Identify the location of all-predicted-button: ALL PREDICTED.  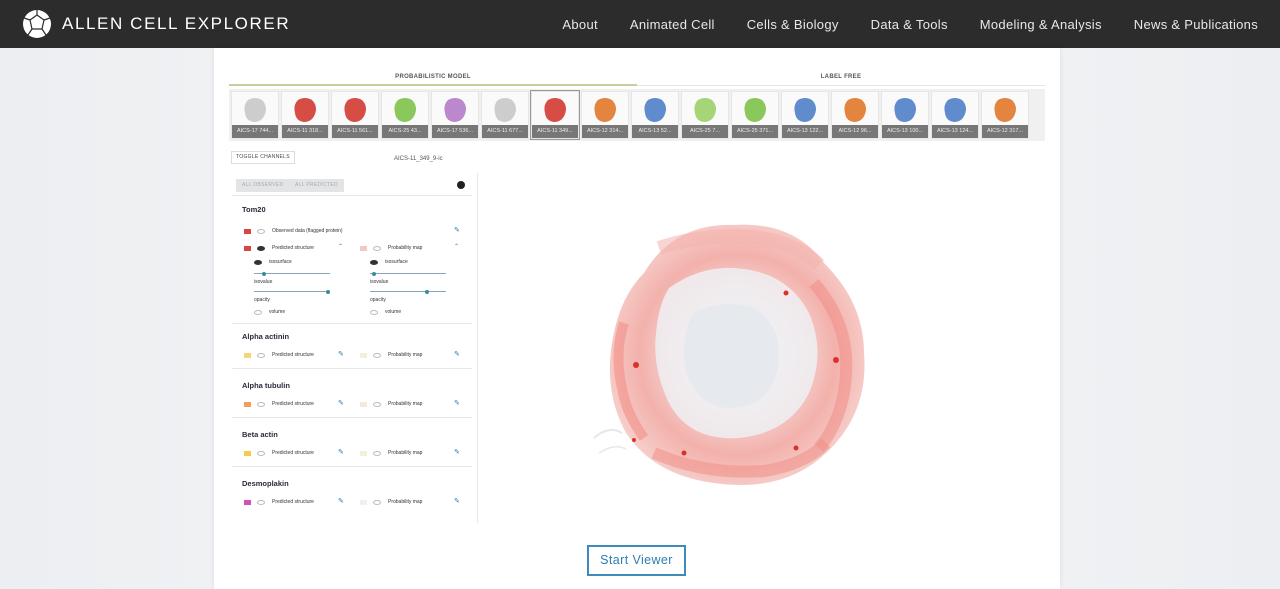
(316, 185).